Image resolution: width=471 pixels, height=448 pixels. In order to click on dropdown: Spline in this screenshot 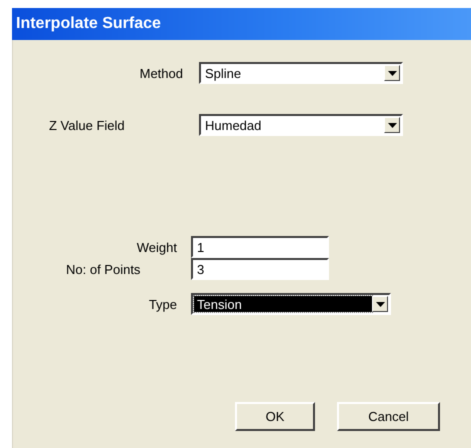, I will do `click(301, 73)`.